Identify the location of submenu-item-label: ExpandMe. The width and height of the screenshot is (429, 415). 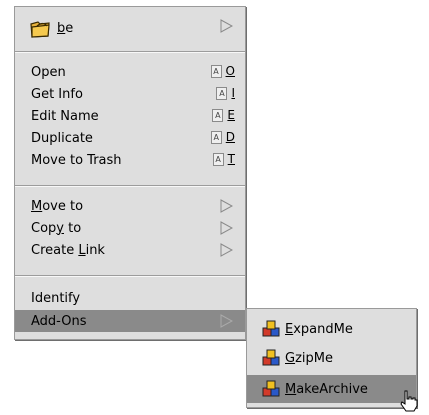
(319, 329).